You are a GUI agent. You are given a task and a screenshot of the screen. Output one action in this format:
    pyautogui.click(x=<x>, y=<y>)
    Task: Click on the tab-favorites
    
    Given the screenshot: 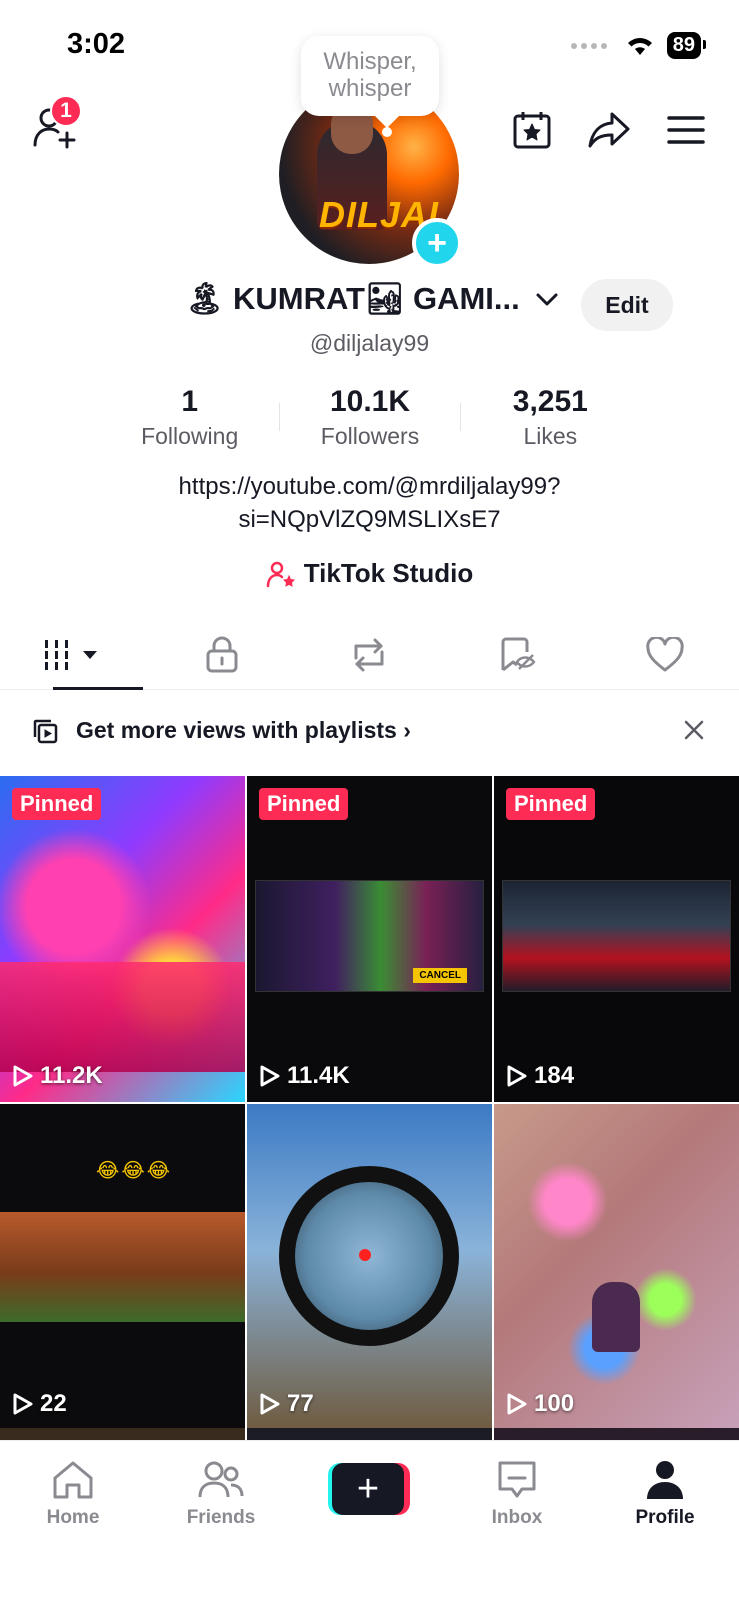 What is the action you would take?
    pyautogui.click(x=517, y=654)
    